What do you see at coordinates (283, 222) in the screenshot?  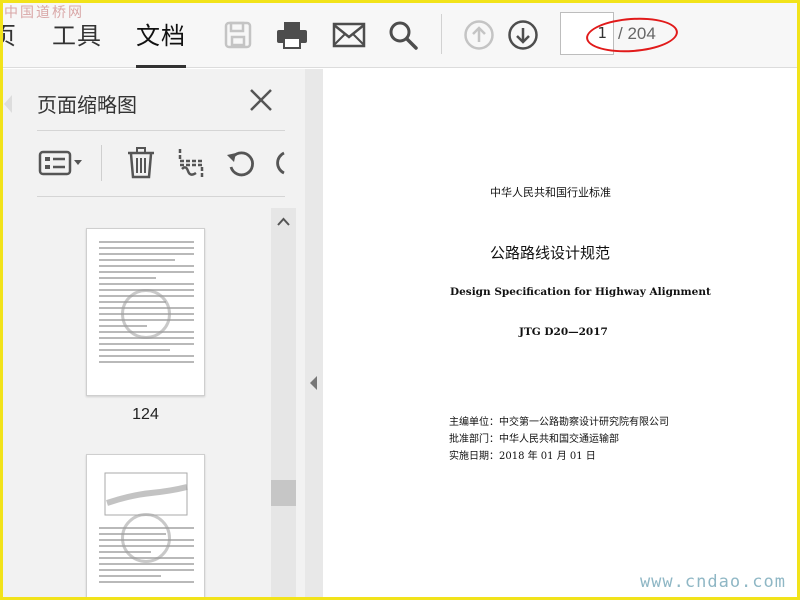 I see `scroll-up-icon` at bounding box center [283, 222].